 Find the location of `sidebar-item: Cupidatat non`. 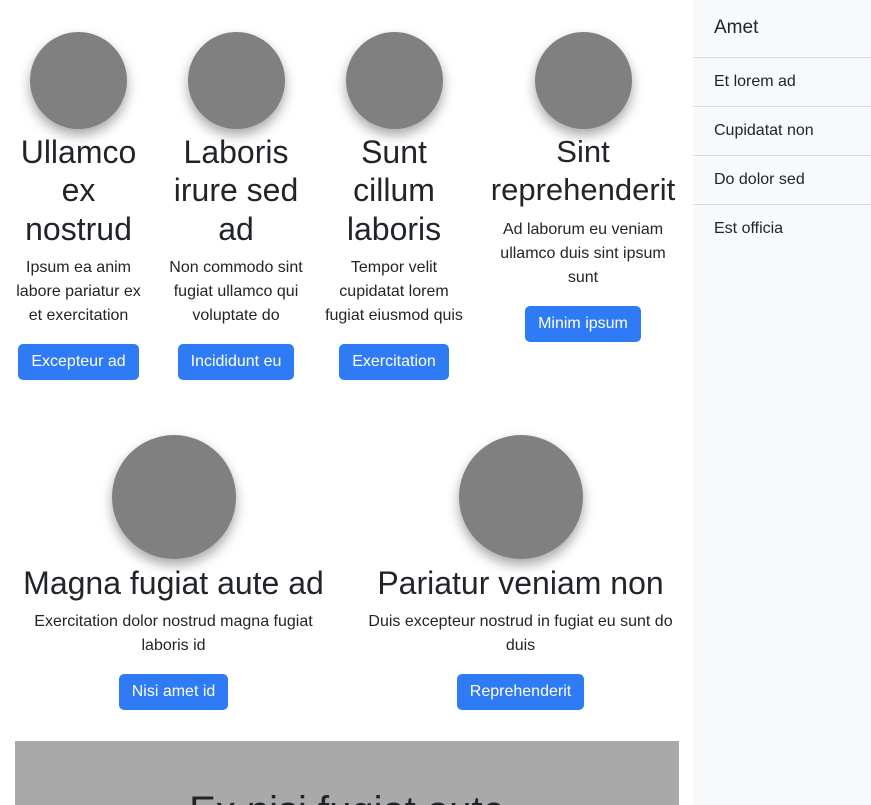

sidebar-item: Cupidatat non is located at coordinates (782, 131).